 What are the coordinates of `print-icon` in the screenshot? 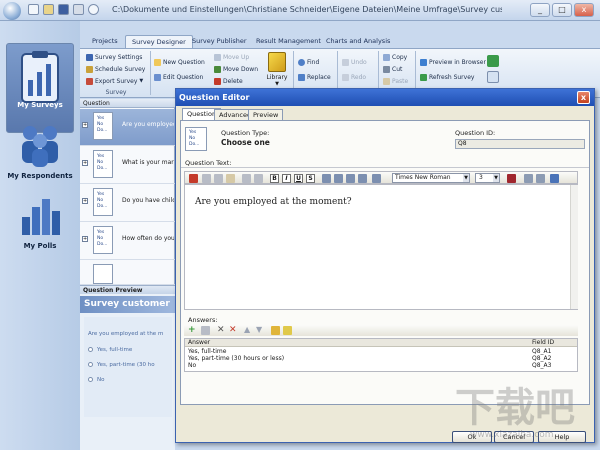 It's located at (78, 9).